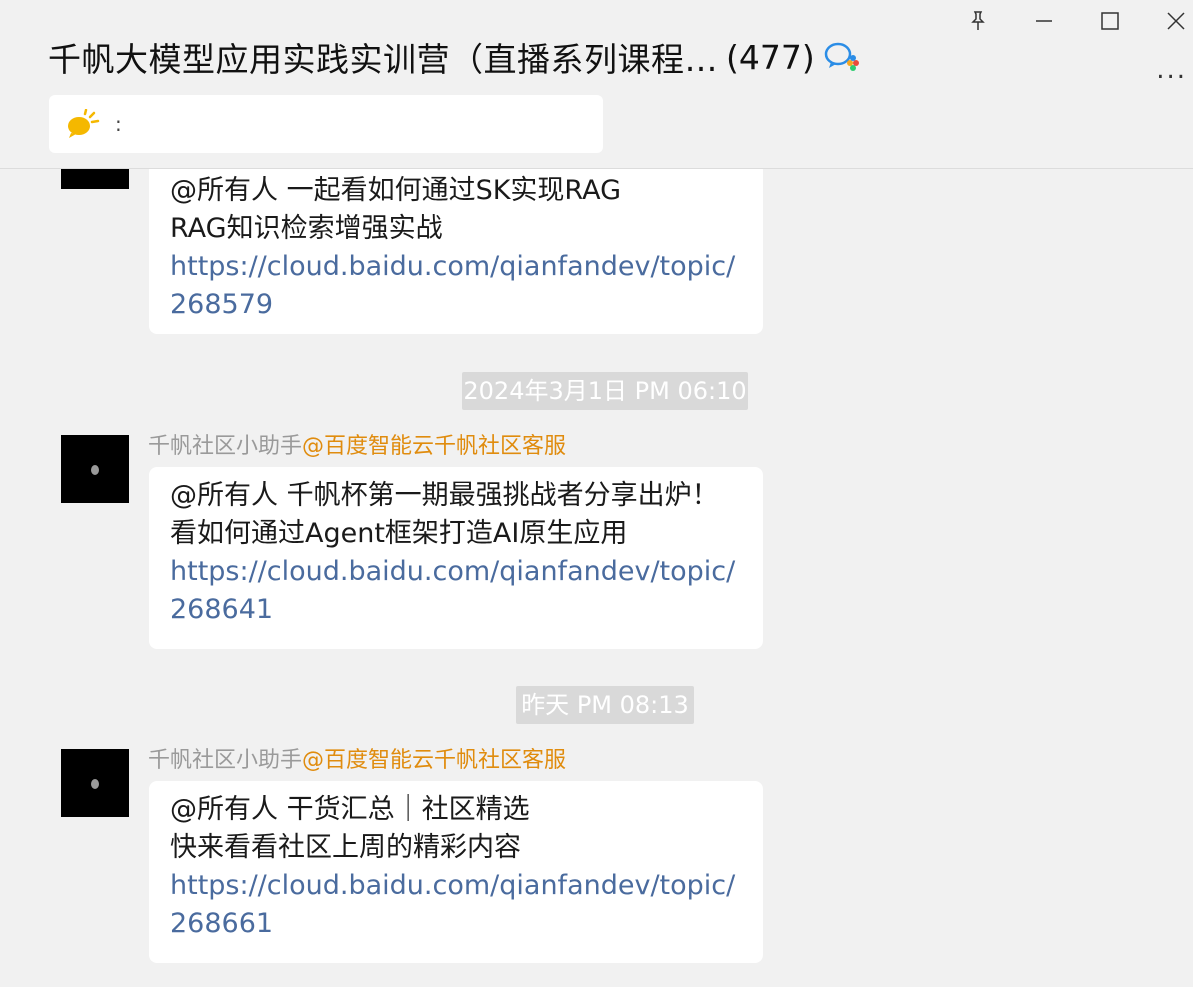  I want to click on message-link: 268641, so click(466, 610).